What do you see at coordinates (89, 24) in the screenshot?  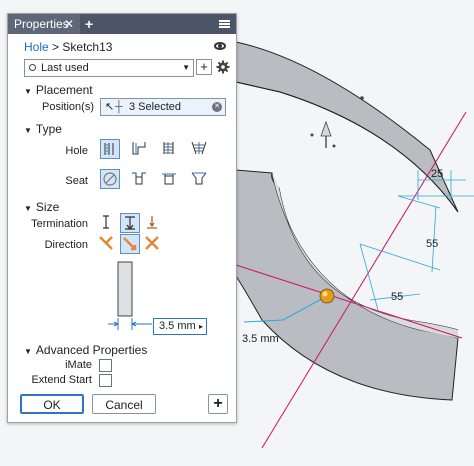 I see `add-tab-button: +` at bounding box center [89, 24].